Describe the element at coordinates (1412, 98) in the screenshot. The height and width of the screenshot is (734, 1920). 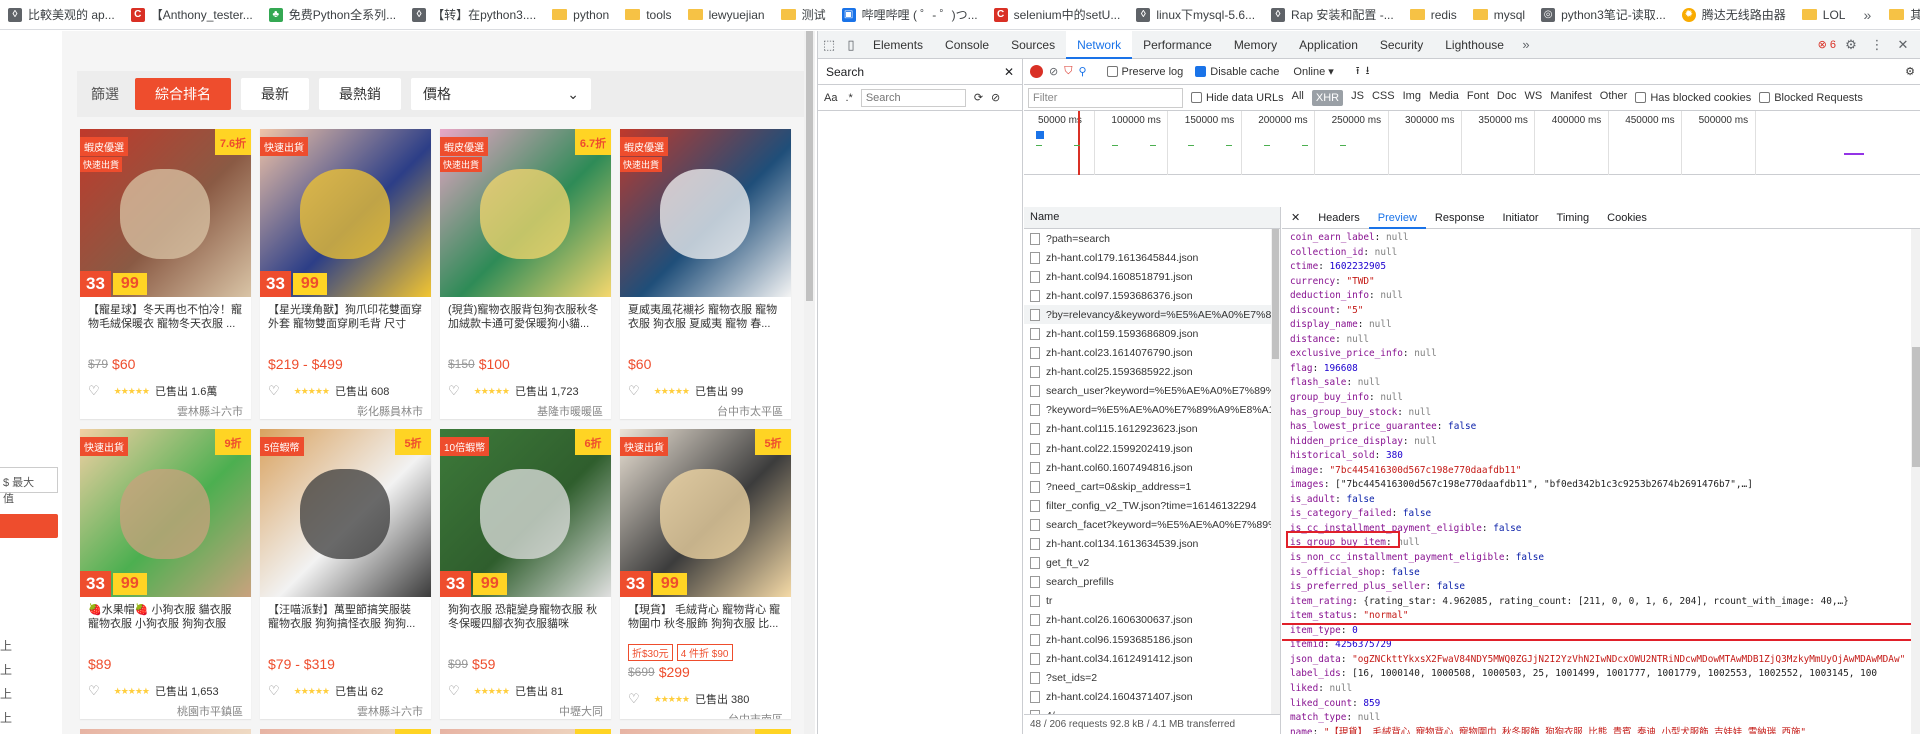
I see `filter-type-img: Img` at that location.